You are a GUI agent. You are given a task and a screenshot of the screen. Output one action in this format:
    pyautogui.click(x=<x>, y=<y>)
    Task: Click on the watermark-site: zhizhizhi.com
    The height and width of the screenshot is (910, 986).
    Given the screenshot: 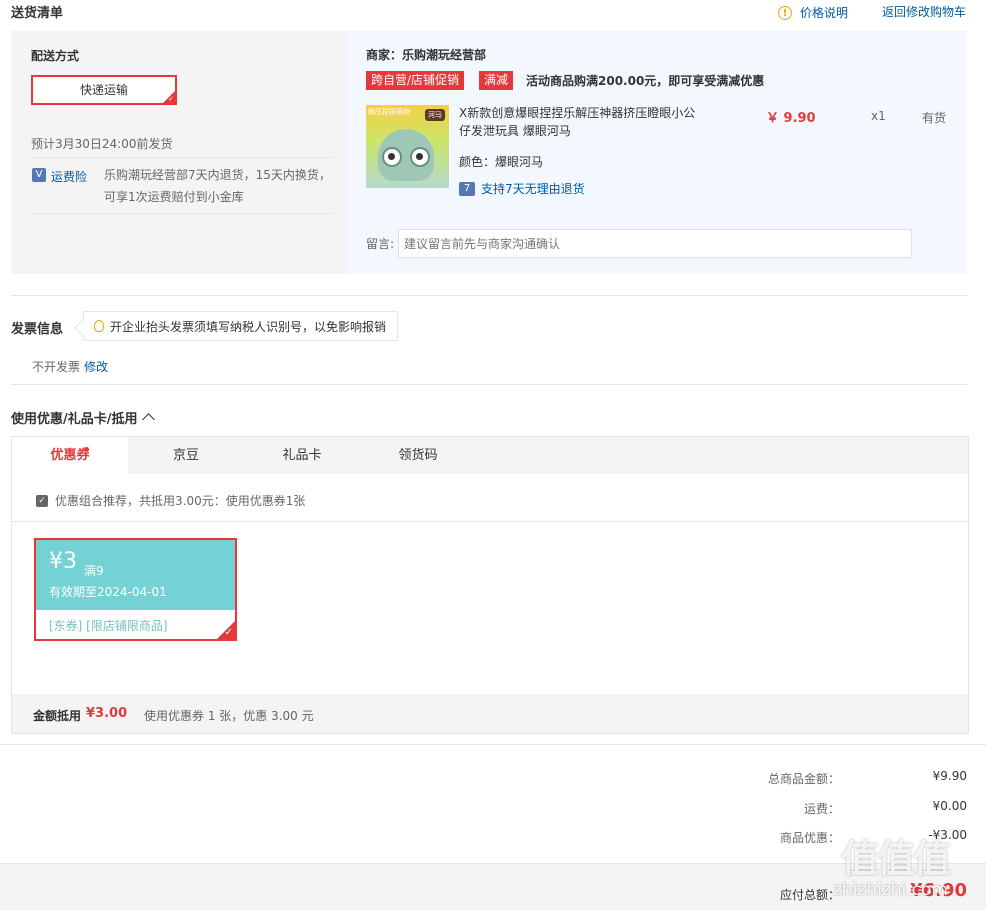 What is the action you would take?
    pyautogui.click(x=890, y=890)
    